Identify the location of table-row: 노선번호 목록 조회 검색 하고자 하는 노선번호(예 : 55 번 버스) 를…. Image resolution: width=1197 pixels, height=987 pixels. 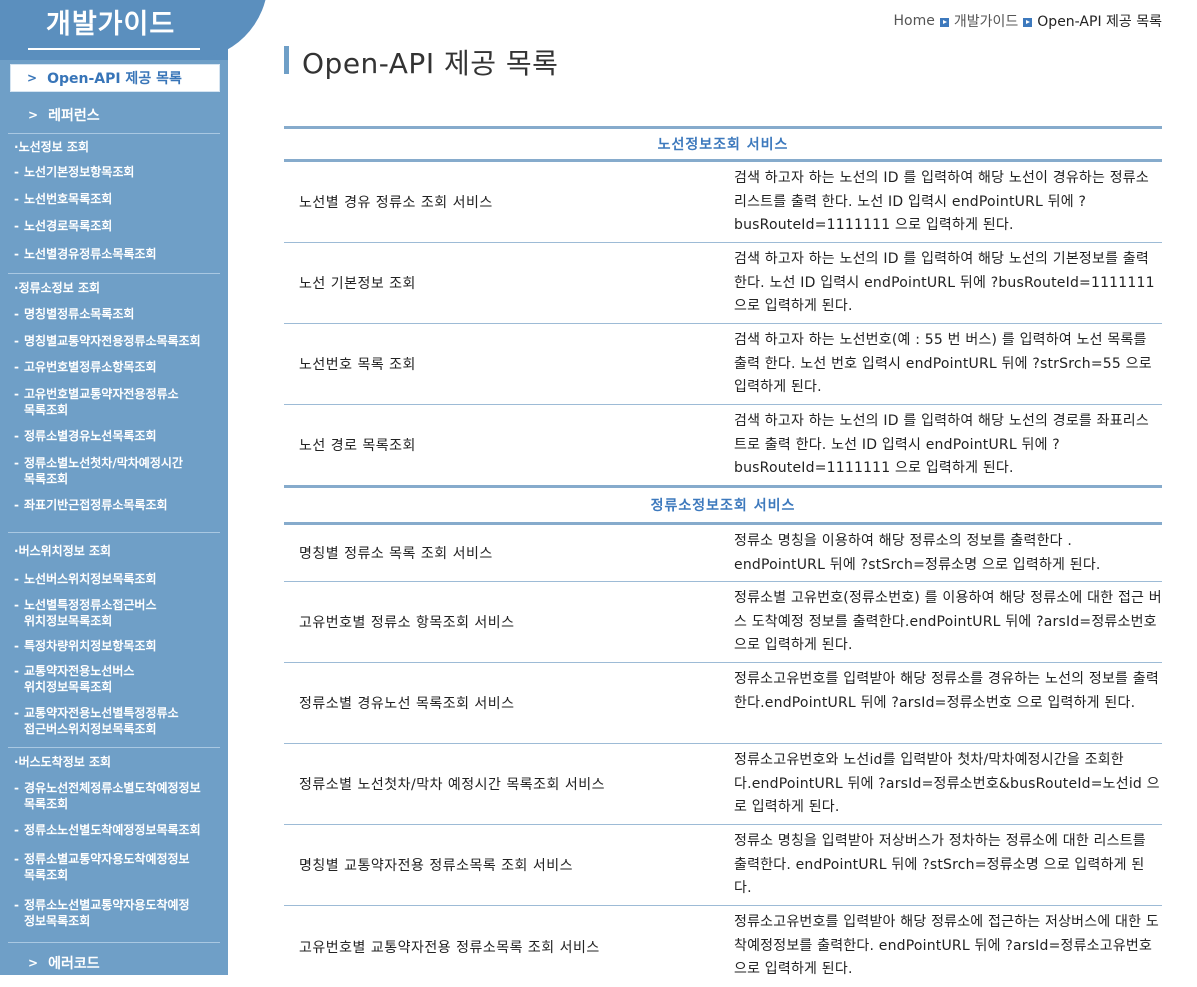
(723, 364).